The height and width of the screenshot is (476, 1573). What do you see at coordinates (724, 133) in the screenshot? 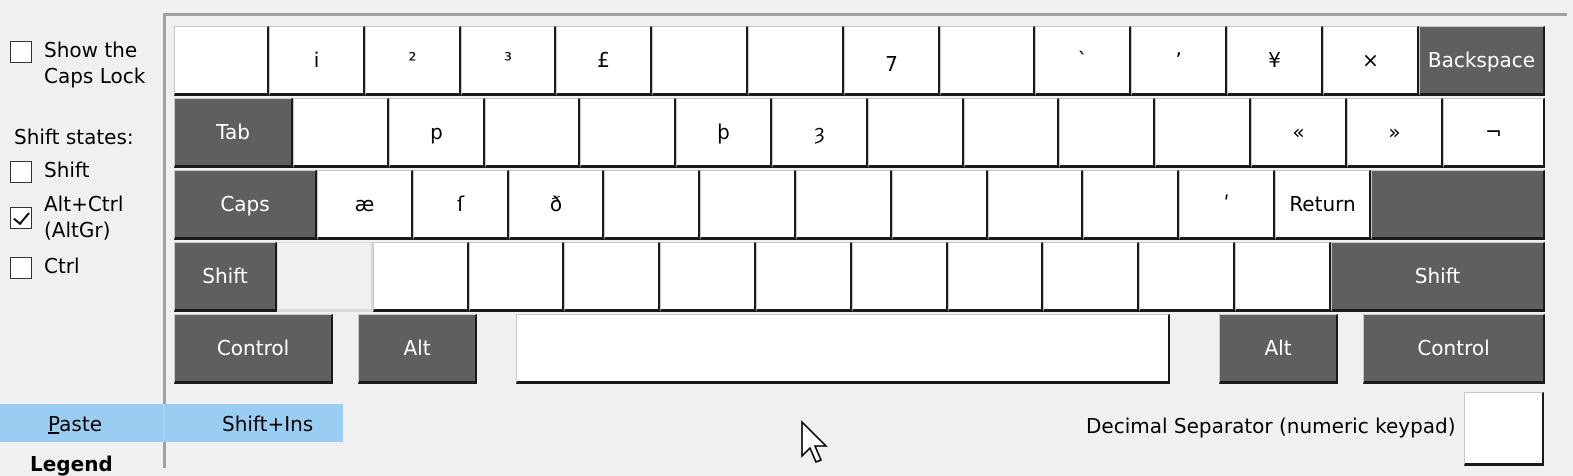
I see `key-r2-5: þ` at bounding box center [724, 133].